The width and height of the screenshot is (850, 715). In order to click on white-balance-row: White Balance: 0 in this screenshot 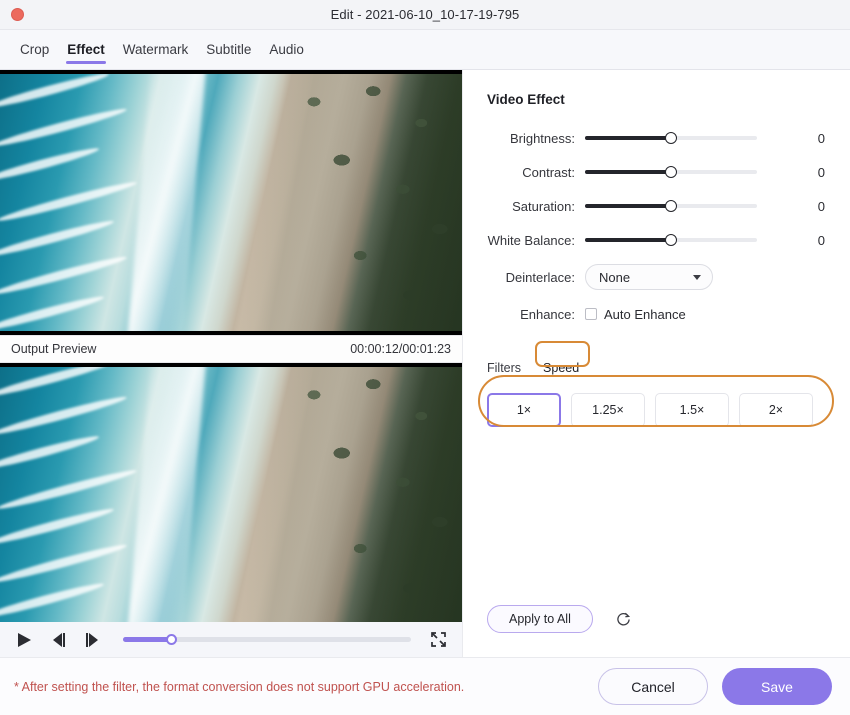, I will do `click(656, 240)`.